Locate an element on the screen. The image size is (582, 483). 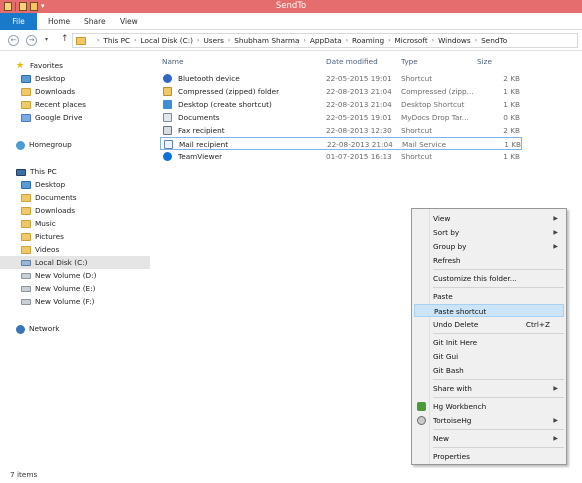
sidebar-item-volume-e: New Volume (E:) is located at coordinates (58, 288).